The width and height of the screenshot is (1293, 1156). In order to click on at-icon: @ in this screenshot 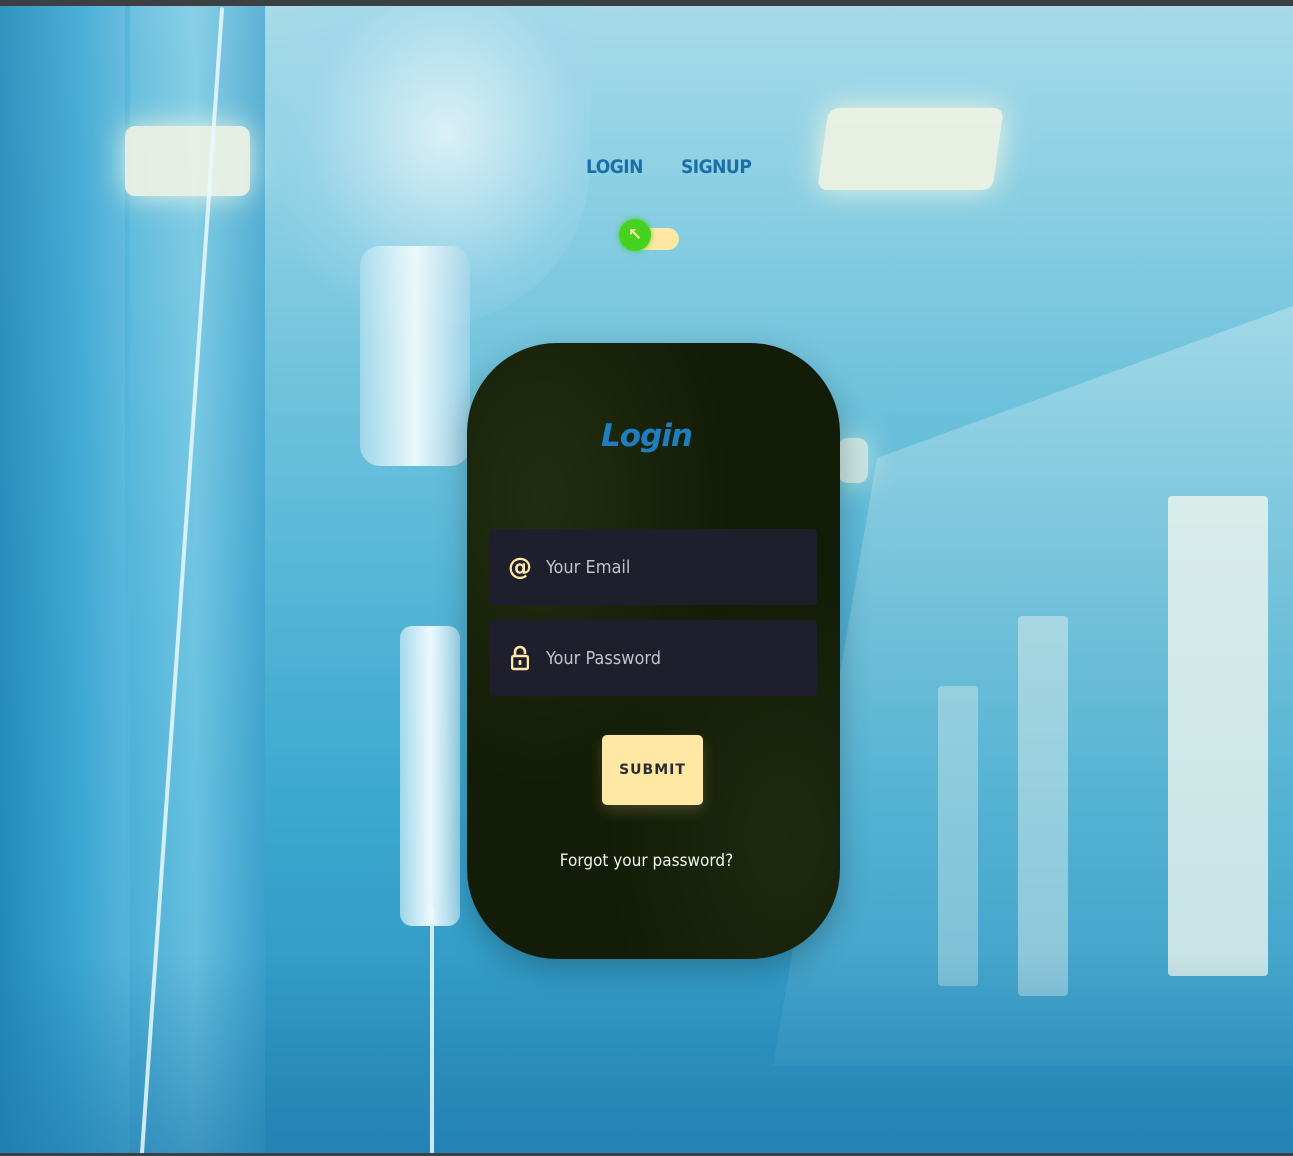, I will do `click(520, 567)`.